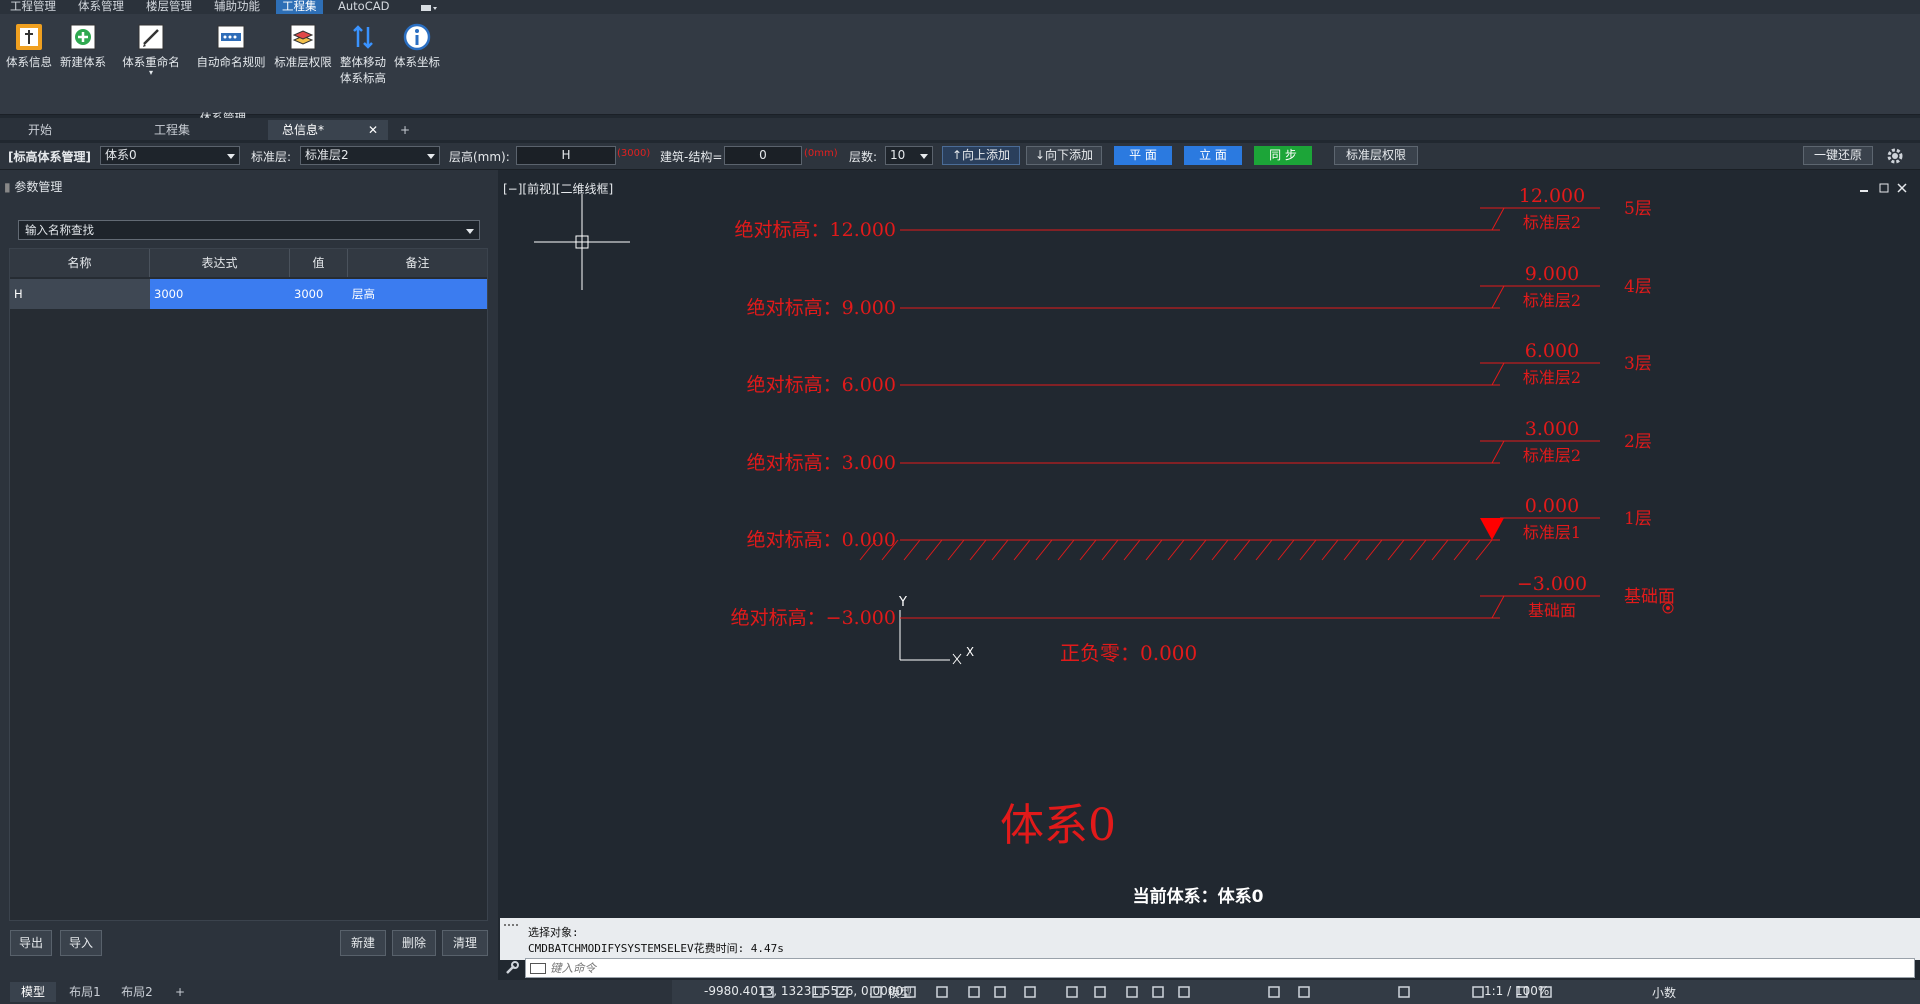 The height and width of the screenshot is (1004, 1920). What do you see at coordinates (558, 188) in the screenshot?
I see `view-control-label: [−][前视][二维线框]` at bounding box center [558, 188].